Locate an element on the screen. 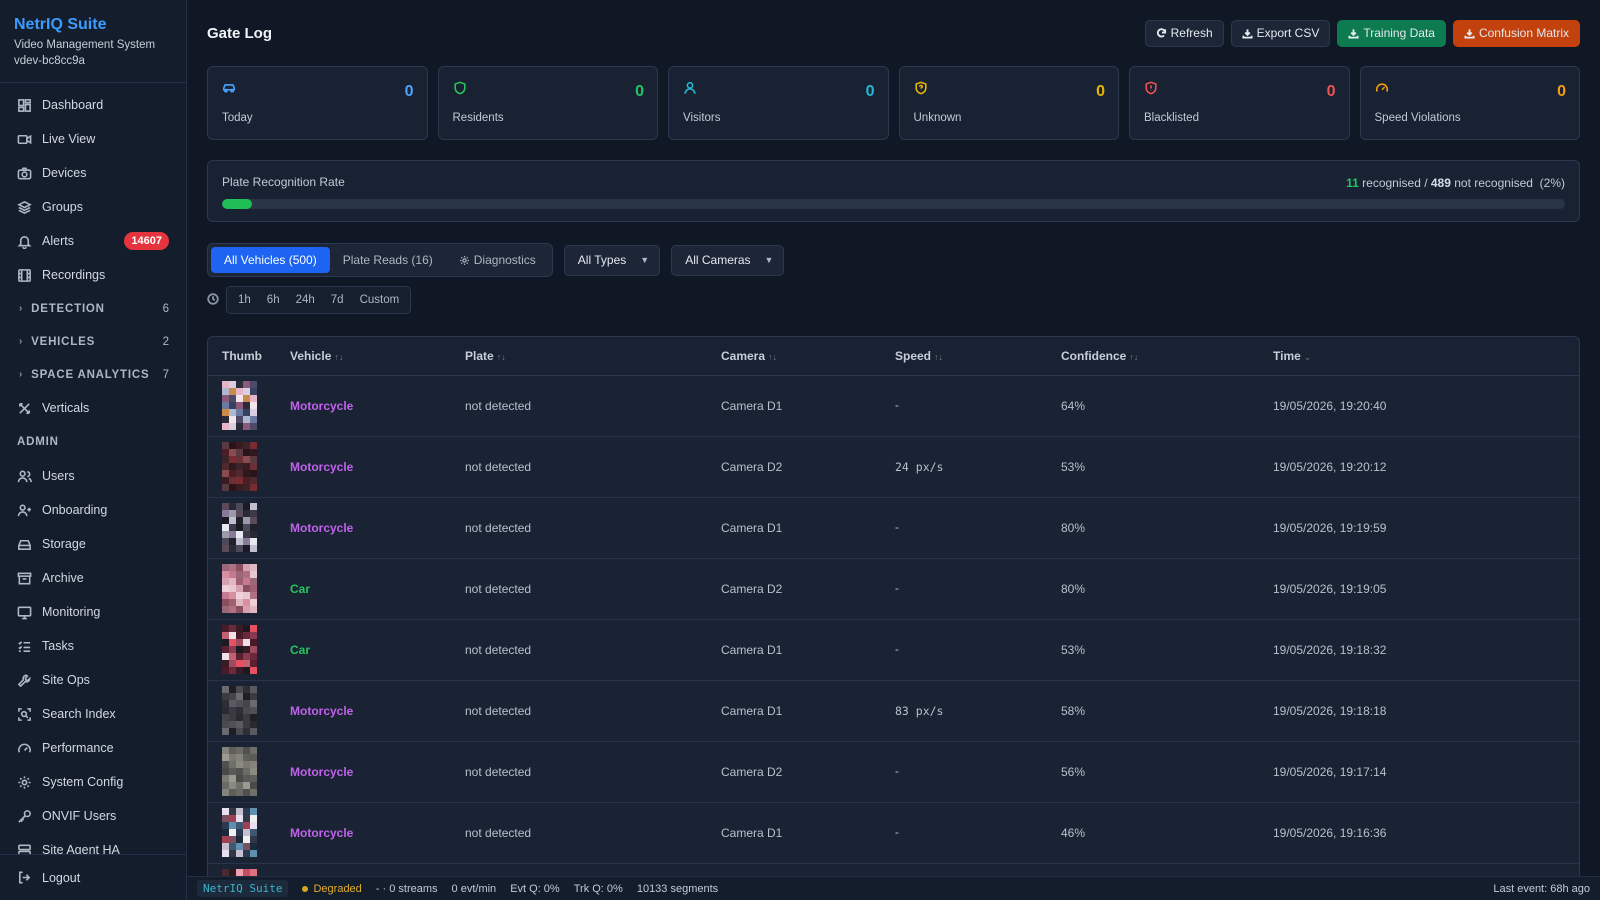 The height and width of the screenshot is (900, 1600). time-range-bar: 1h 6h 24h 7d Custom is located at coordinates (893, 300).